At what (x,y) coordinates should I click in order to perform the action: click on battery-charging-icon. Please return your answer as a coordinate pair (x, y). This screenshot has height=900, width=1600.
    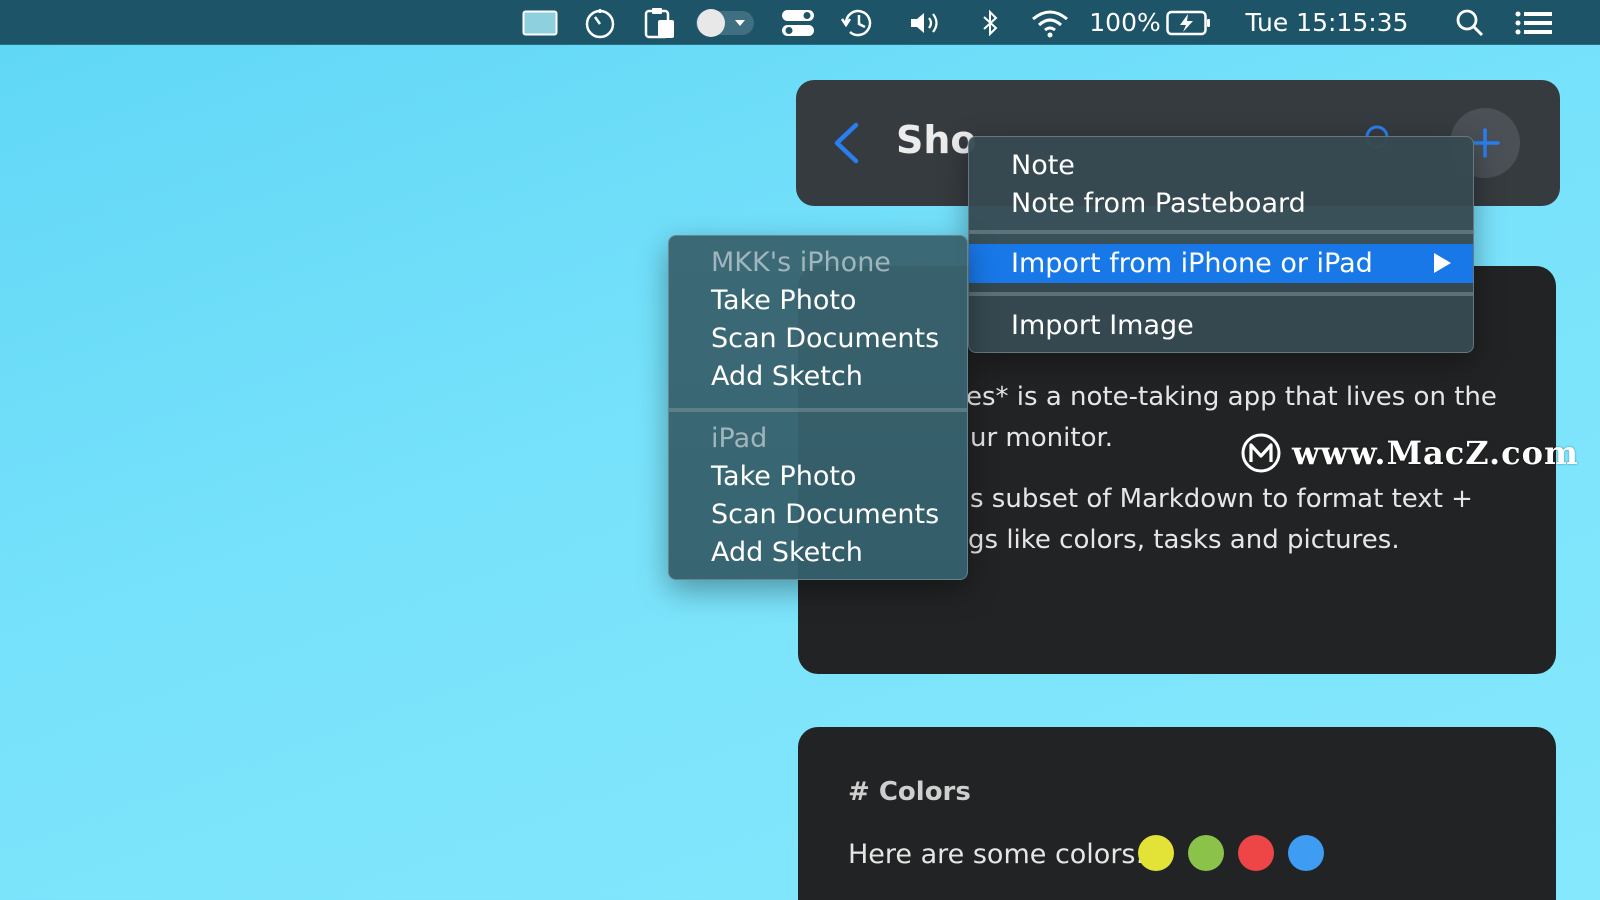
    Looking at the image, I should click on (1189, 22).